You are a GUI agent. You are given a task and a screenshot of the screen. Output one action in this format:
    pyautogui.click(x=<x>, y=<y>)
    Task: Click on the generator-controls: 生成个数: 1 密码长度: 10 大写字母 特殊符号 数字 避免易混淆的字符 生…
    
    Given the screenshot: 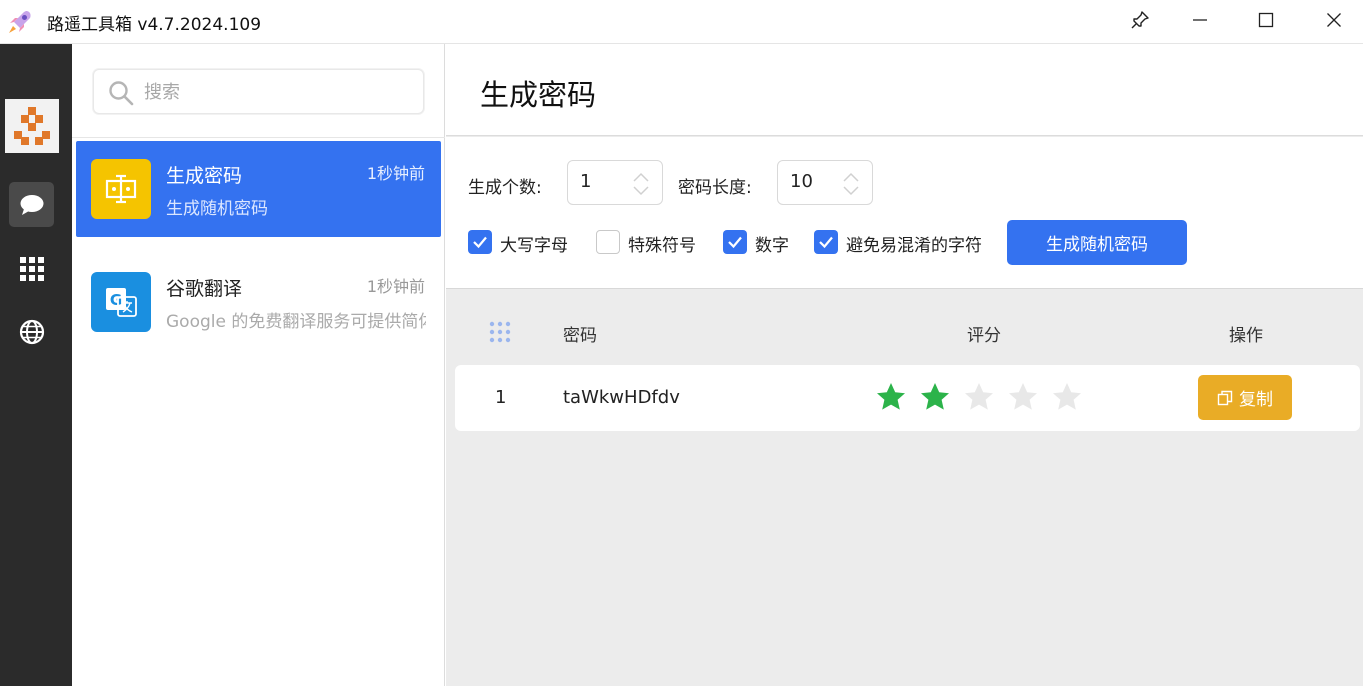 What is the action you would take?
    pyautogui.click(x=904, y=213)
    